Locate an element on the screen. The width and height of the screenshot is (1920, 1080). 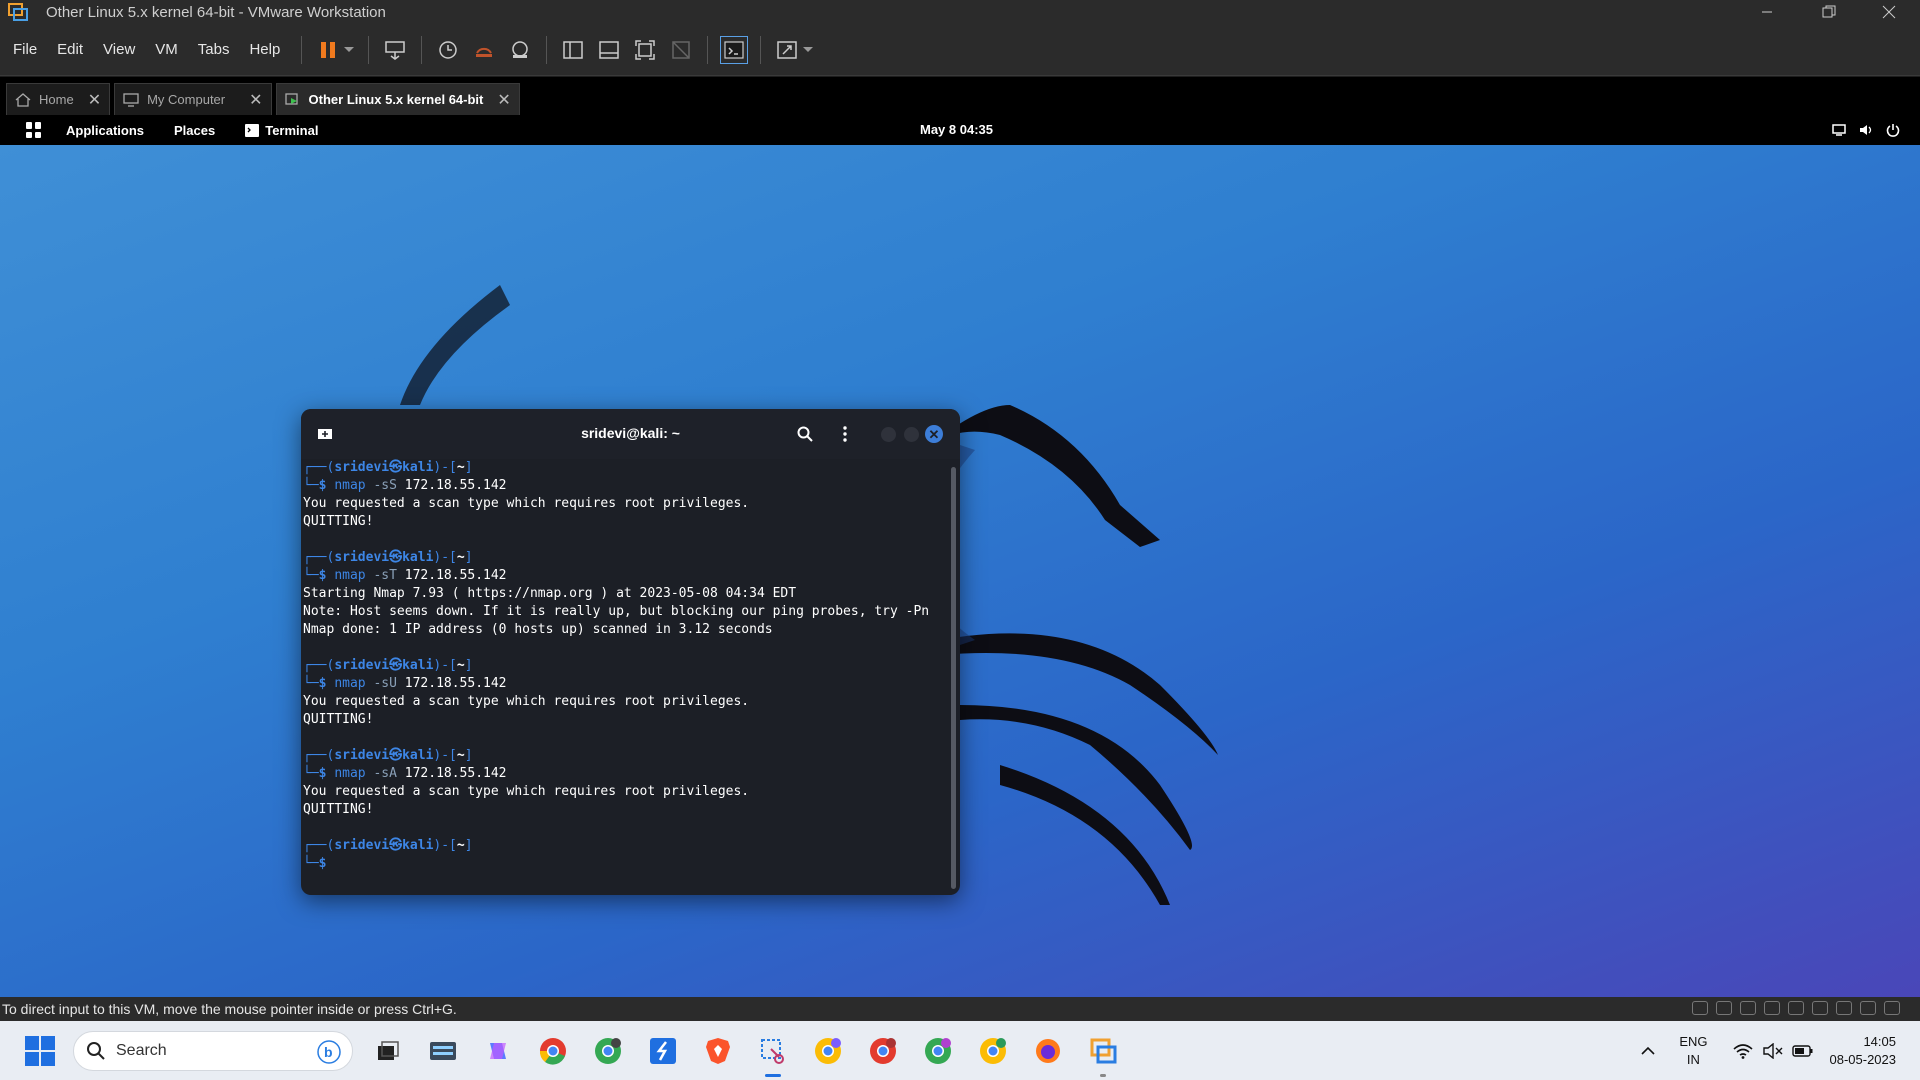
taskbar-vmware is located at coordinates (1103, 1054).